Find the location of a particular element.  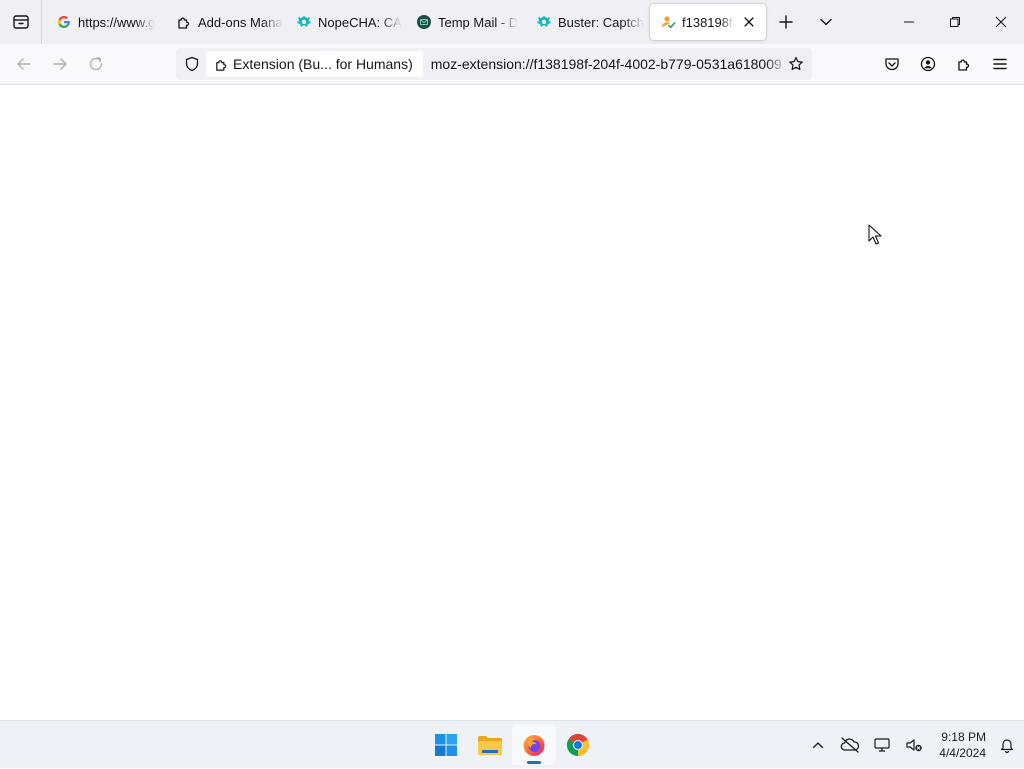

temp-mail-icon is located at coordinates (424, 22).